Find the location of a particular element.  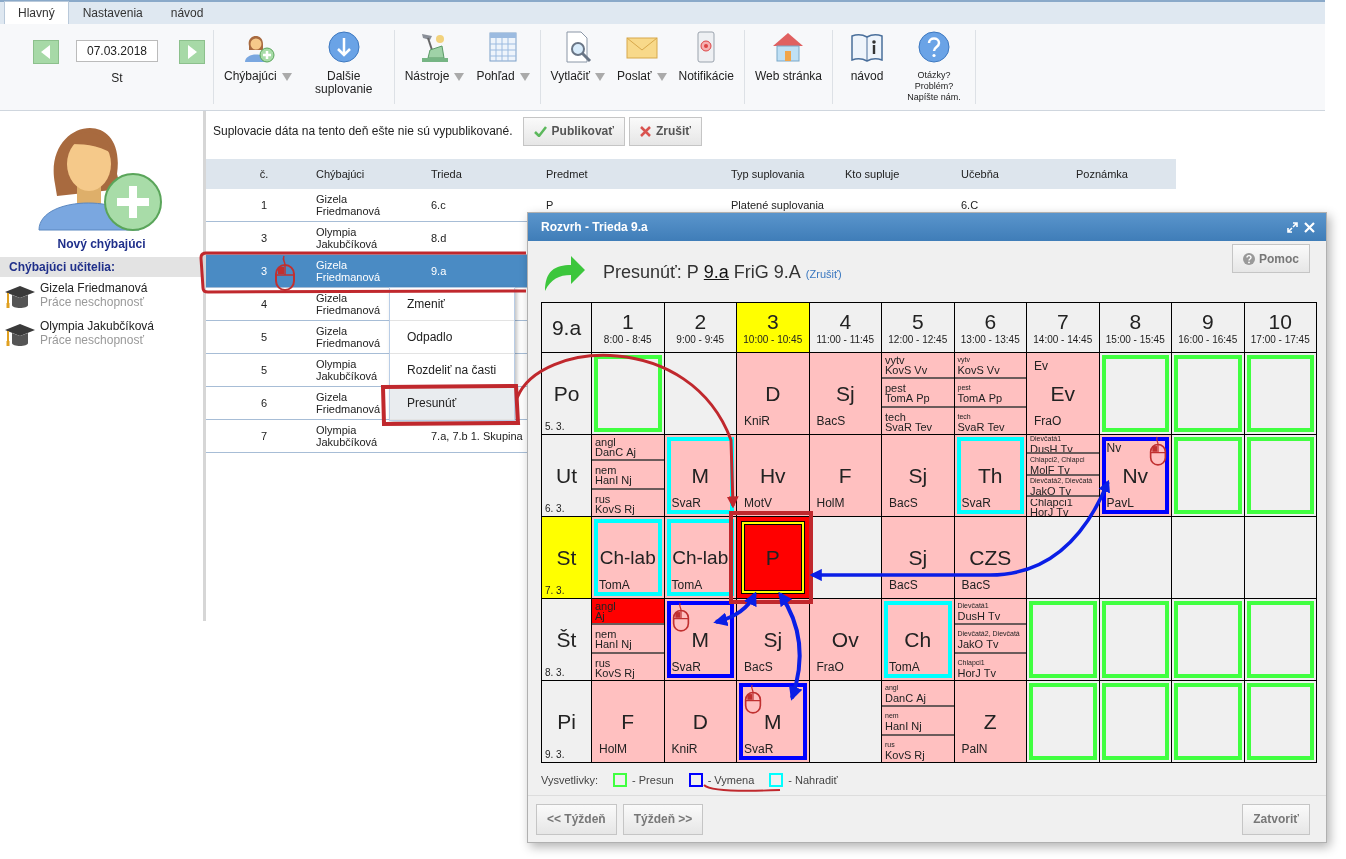

class-link: 9.a is located at coordinates (716, 272).